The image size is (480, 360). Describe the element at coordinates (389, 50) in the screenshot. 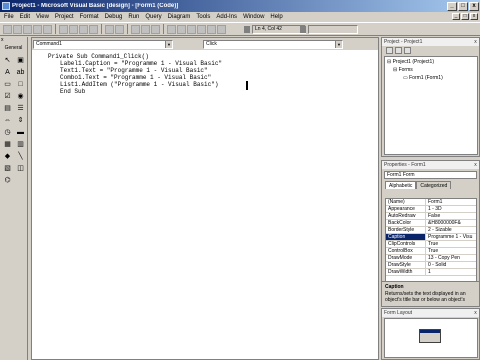

I see `view-code-icon` at that location.